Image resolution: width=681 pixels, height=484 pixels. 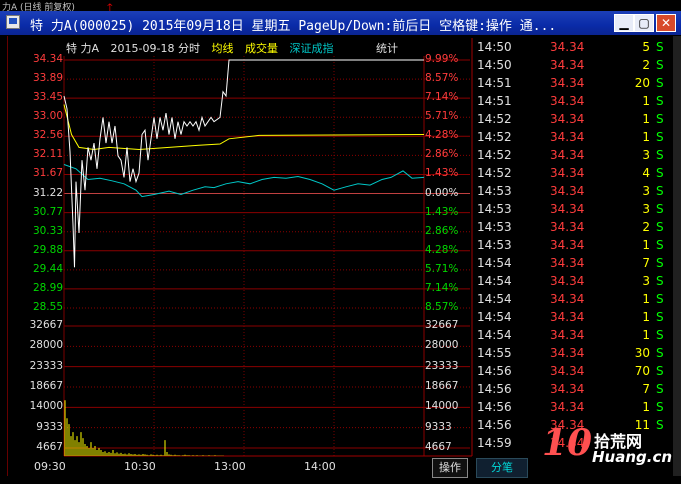 I want to click on price-tick-label: 33.00, so click(x=47, y=116).